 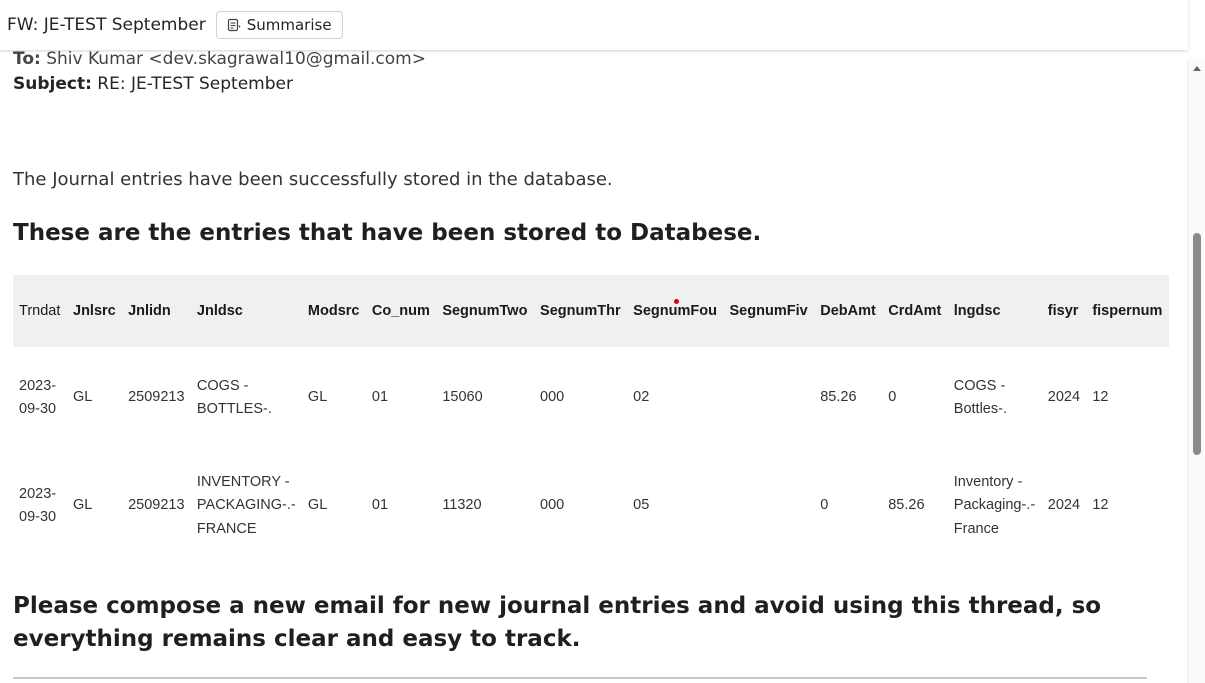 I want to click on table-cell: 11320, so click(x=462, y=505).